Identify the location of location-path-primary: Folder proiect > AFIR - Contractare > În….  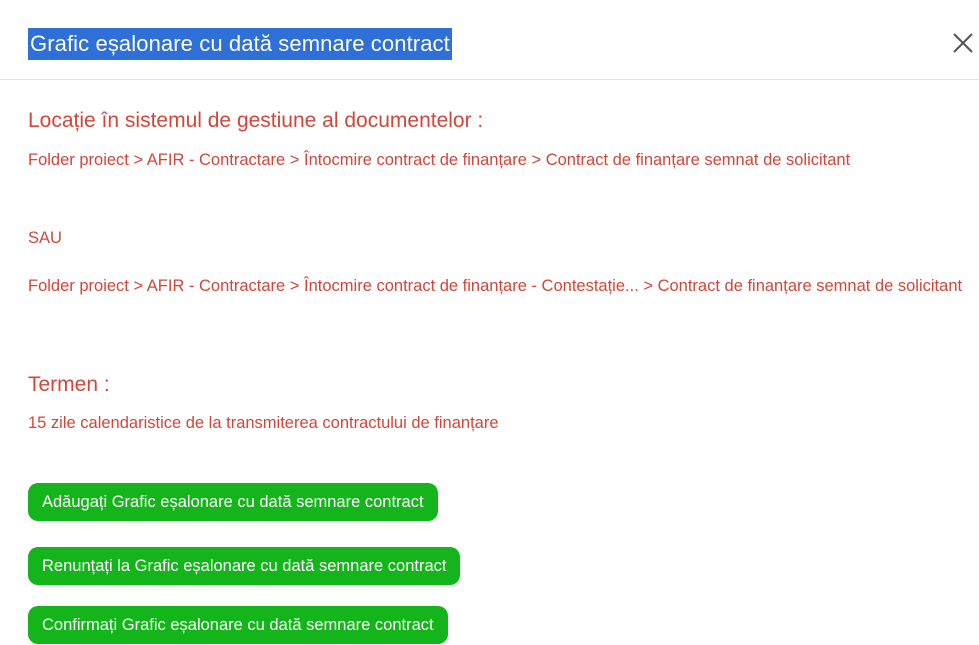
(439, 160).